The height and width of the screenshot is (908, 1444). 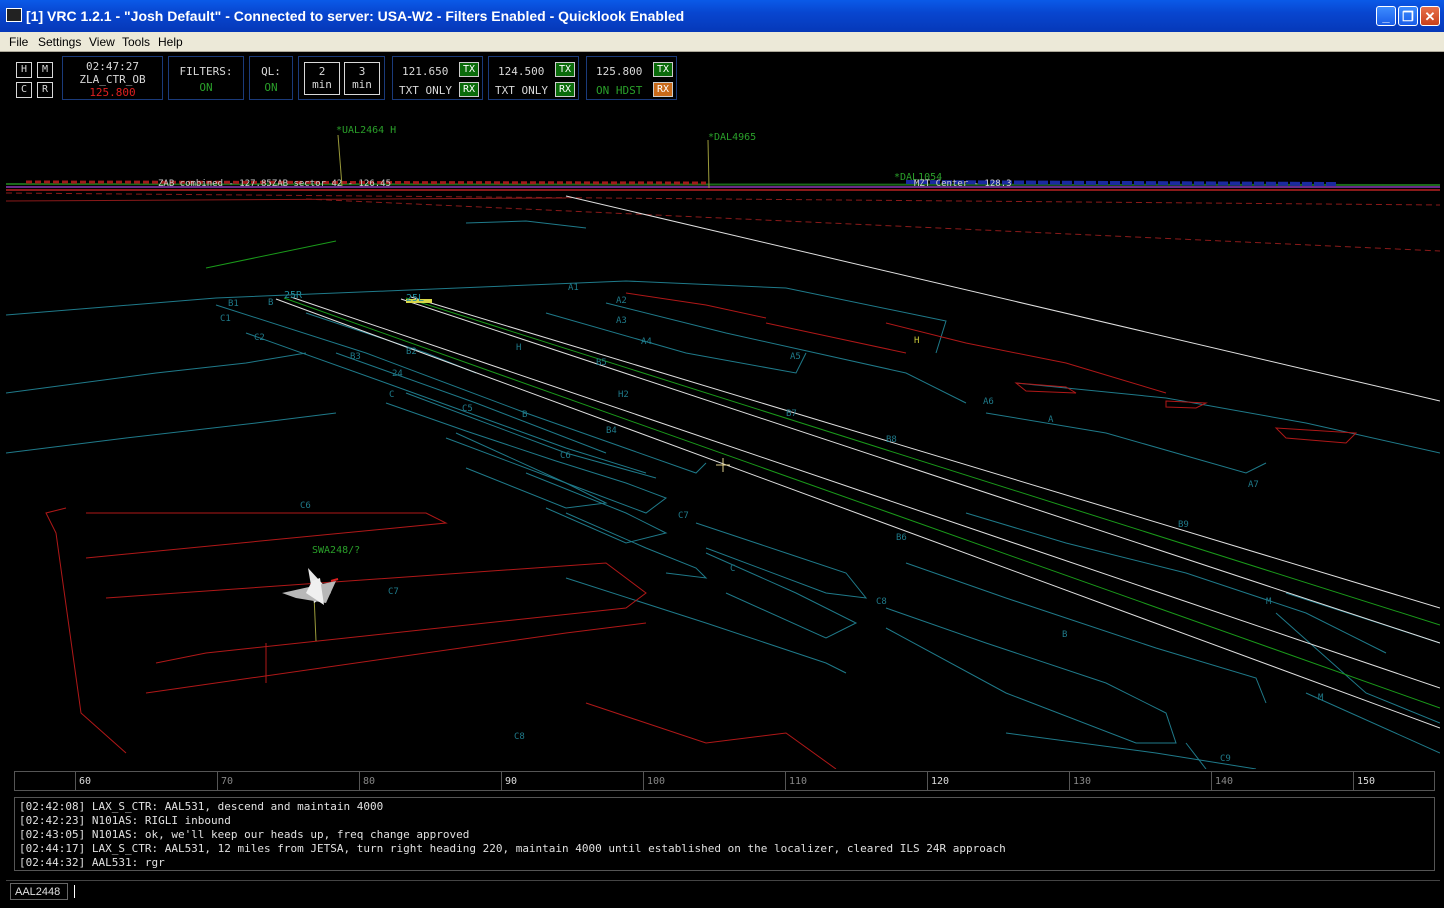 I want to click on quicklook-label: QL:, so click(x=271, y=71).